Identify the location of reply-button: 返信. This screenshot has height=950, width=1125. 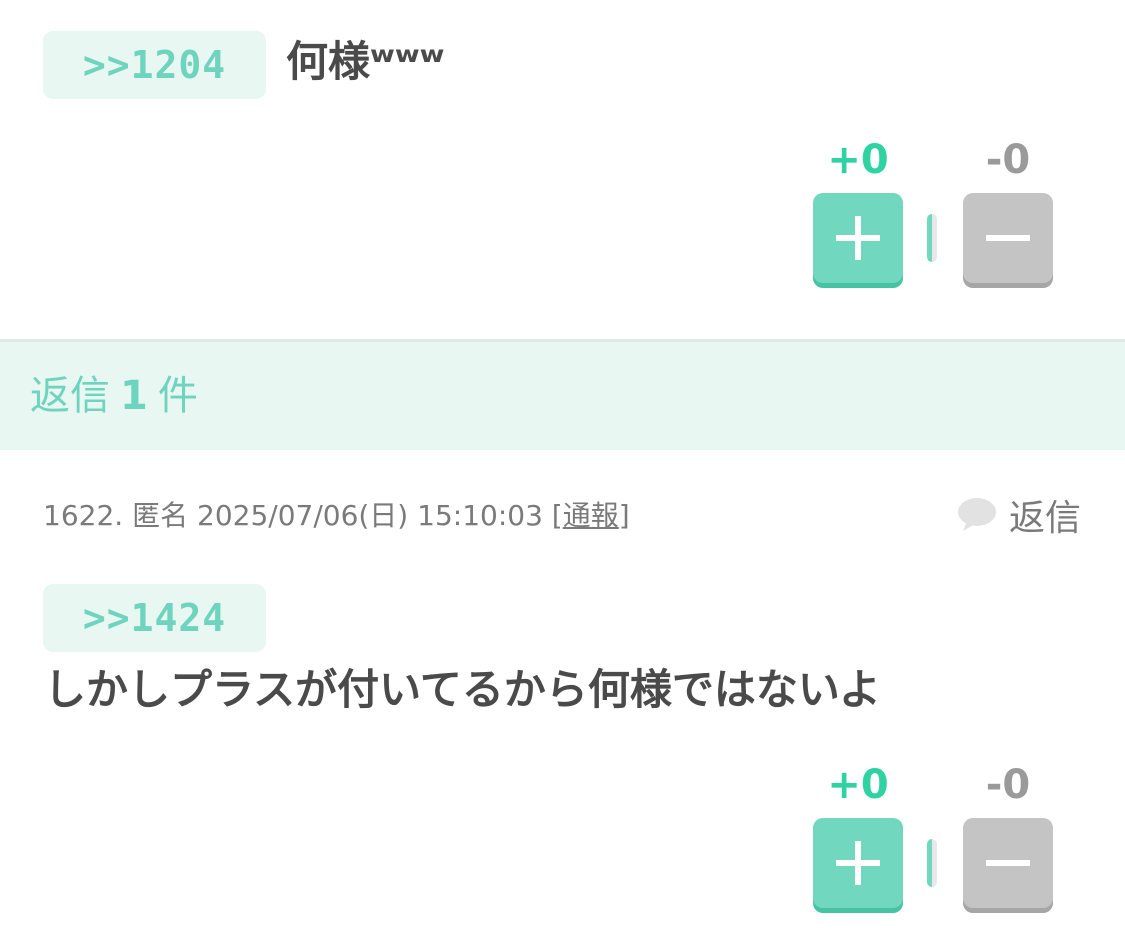
(1019, 515).